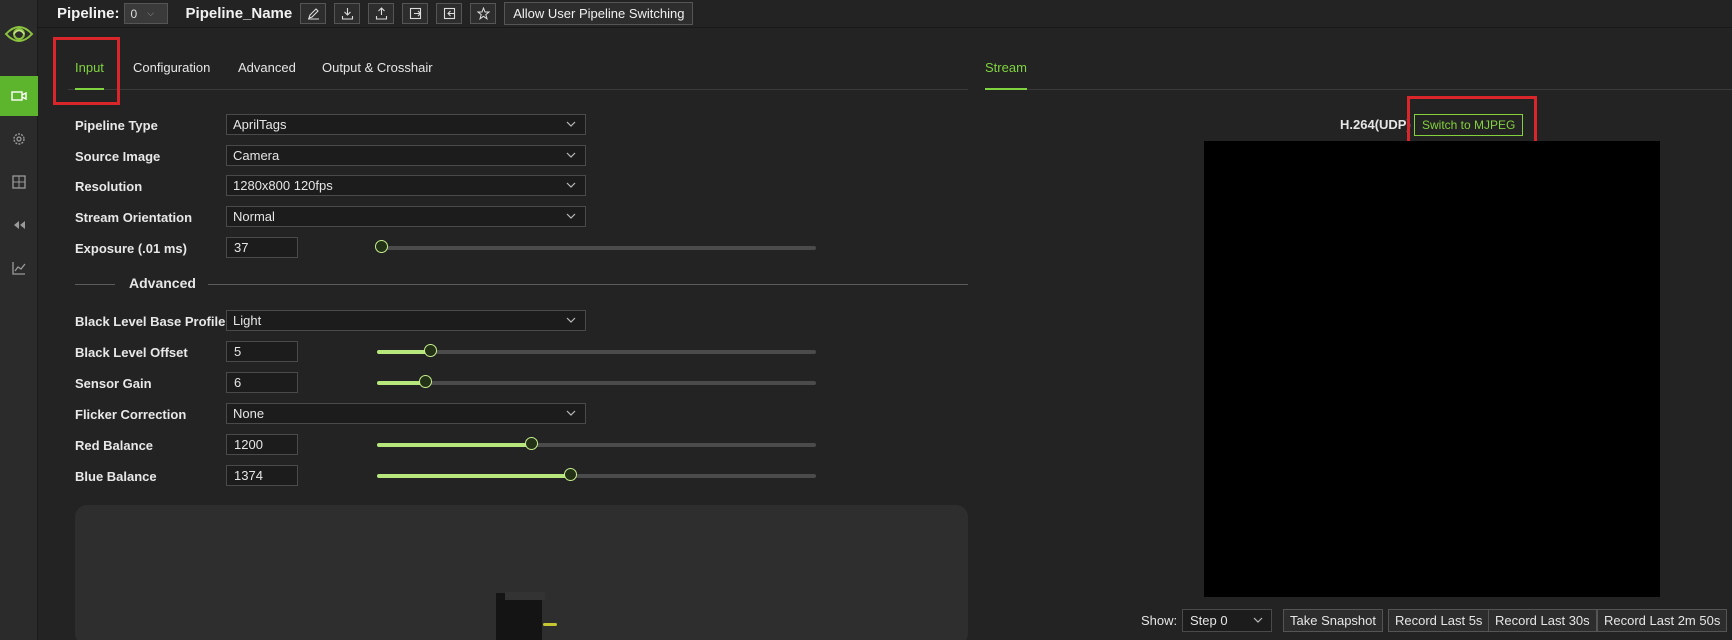 Image resolution: width=1732 pixels, height=640 pixels. Describe the element at coordinates (406, 413) in the screenshot. I see `flicker-correction-select: None` at that location.